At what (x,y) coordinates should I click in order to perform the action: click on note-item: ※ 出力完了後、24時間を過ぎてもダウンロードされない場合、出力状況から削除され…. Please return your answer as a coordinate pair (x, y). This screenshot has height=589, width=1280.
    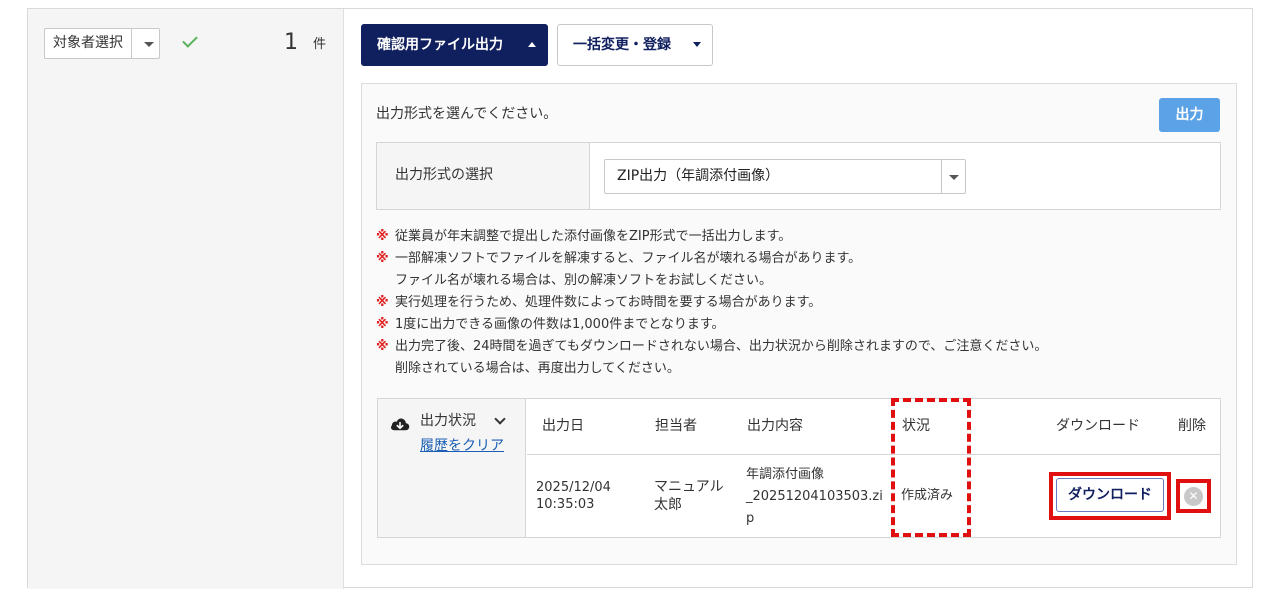
    Looking at the image, I should click on (806, 358).